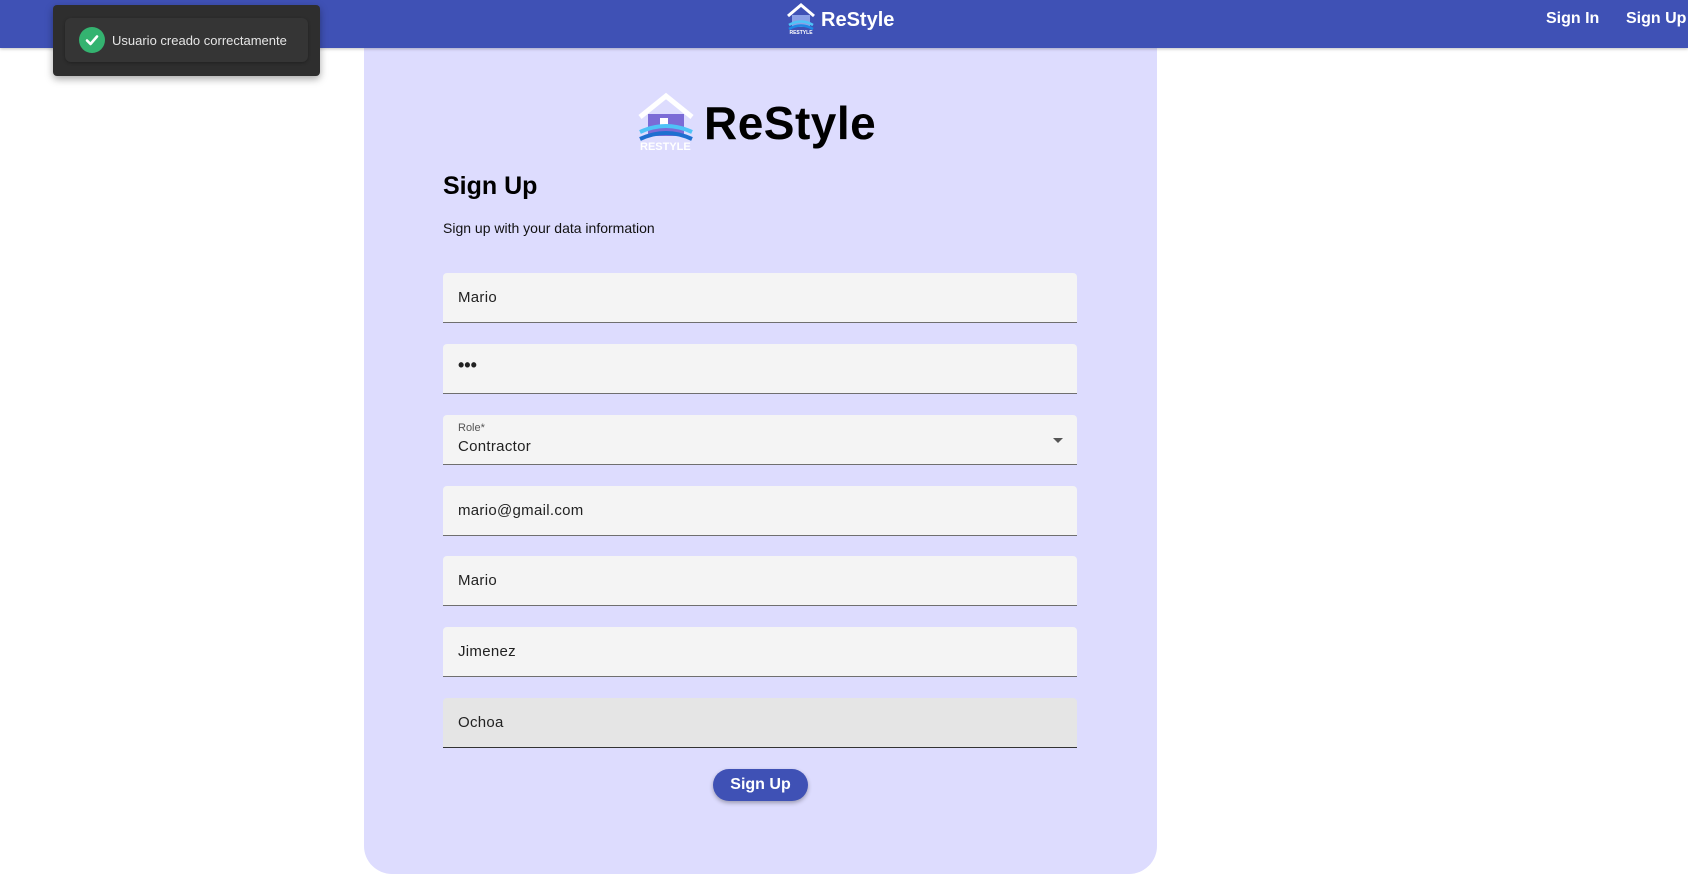 This screenshot has height=874, width=1688. What do you see at coordinates (481, 722) in the screenshot?
I see `maternal-surname-value: Ochoa` at bounding box center [481, 722].